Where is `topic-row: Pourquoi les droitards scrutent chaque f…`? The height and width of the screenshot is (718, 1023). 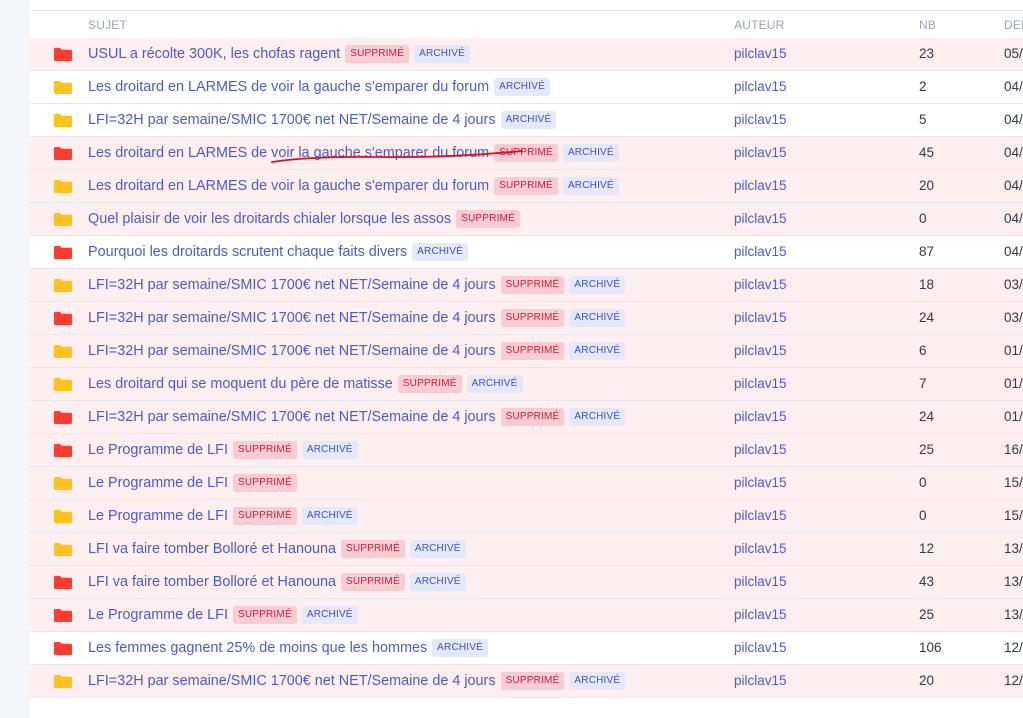
topic-row: Pourquoi les droitards scrutent chaque f… is located at coordinates (526, 252).